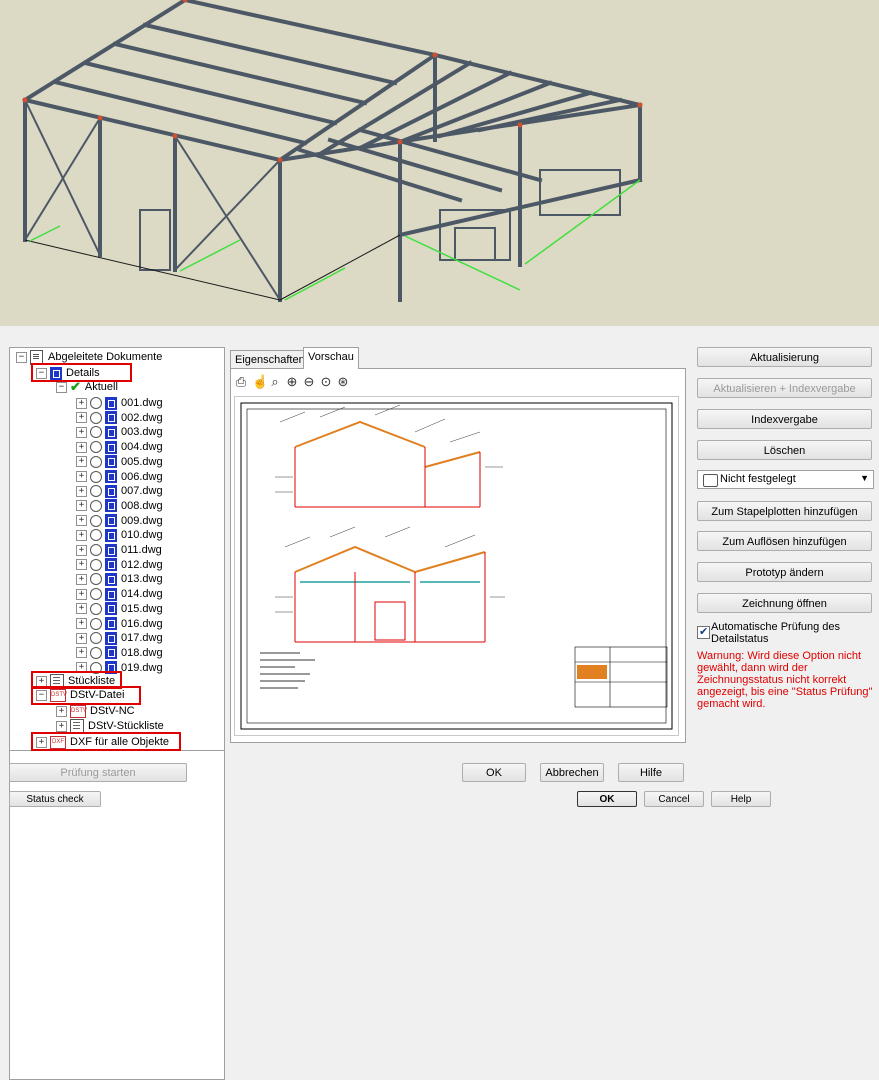 Image resolution: width=879 pixels, height=1080 pixels. Describe the element at coordinates (241, 382) in the screenshot. I see `print-icon: ⎙` at that location.